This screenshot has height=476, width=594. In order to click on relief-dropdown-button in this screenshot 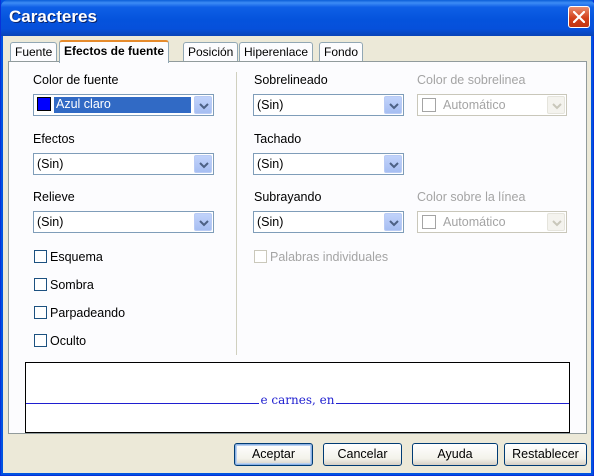, I will do `click(203, 222)`.